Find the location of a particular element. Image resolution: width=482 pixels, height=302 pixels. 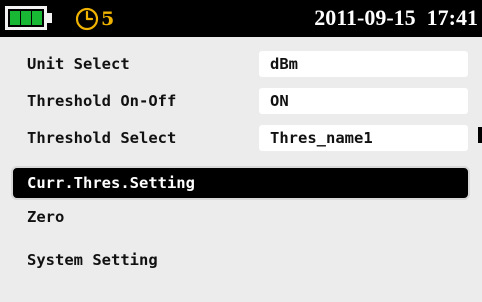

threshold-select-value: Thres_name1 is located at coordinates (363, 138).